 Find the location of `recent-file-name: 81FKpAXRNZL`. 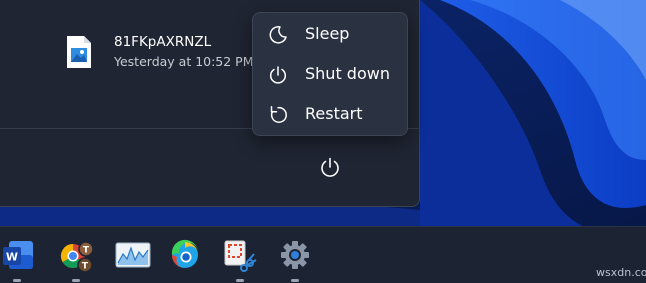

recent-file-name: 81FKpAXRNZL is located at coordinates (163, 42).